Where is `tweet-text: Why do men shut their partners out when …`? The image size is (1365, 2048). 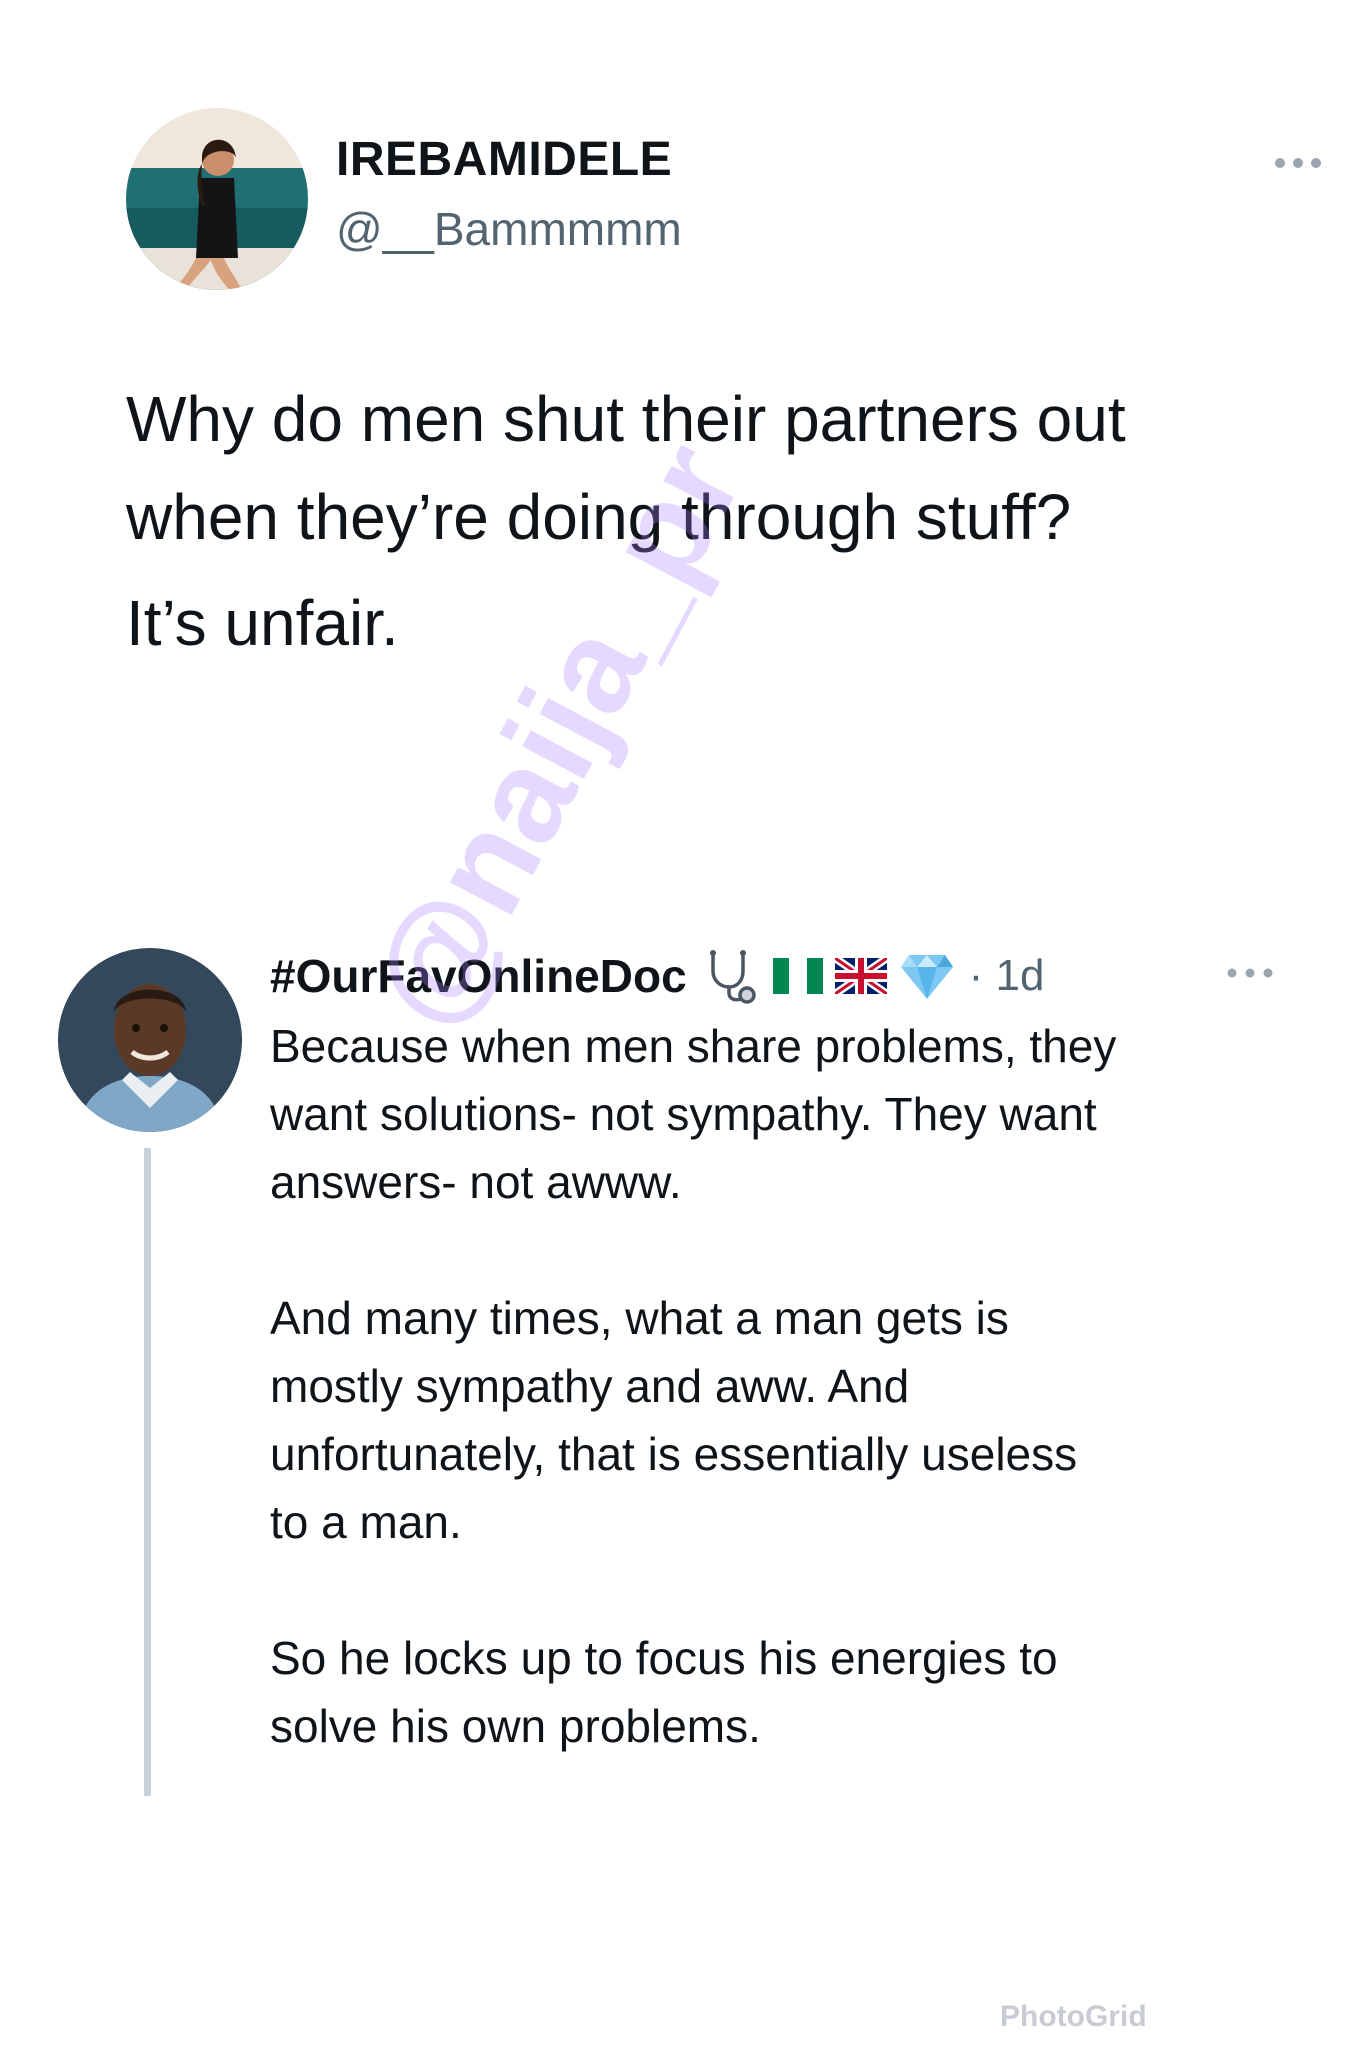
tweet-text: Why do men shut their partners out when … is located at coordinates (716, 521).